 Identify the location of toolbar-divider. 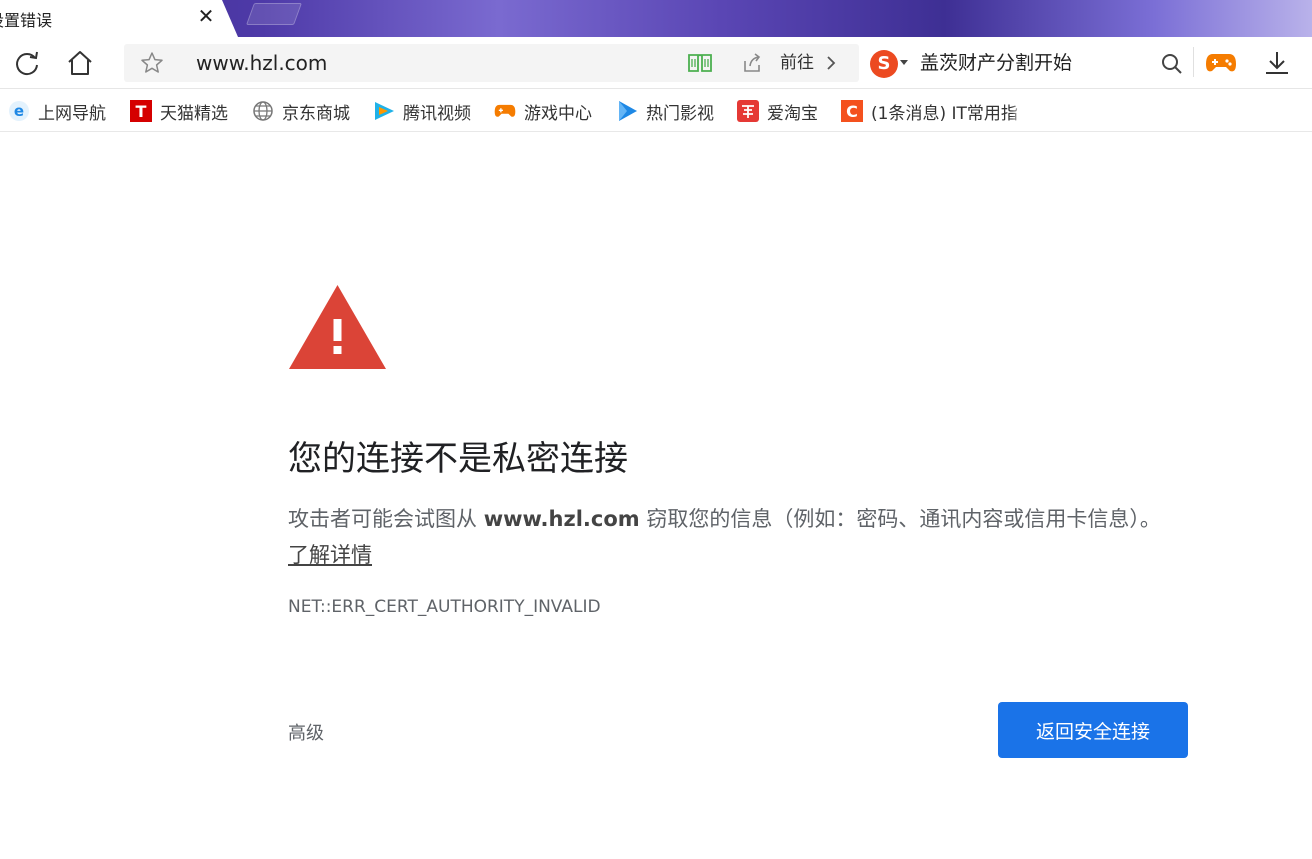
(1193, 62).